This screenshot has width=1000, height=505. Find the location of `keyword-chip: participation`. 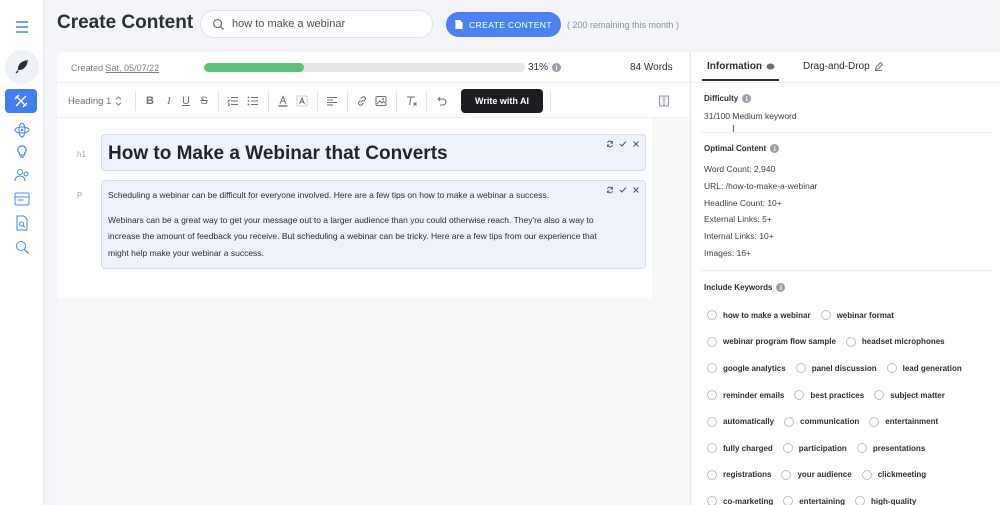

keyword-chip: participation is located at coordinates (814, 448).